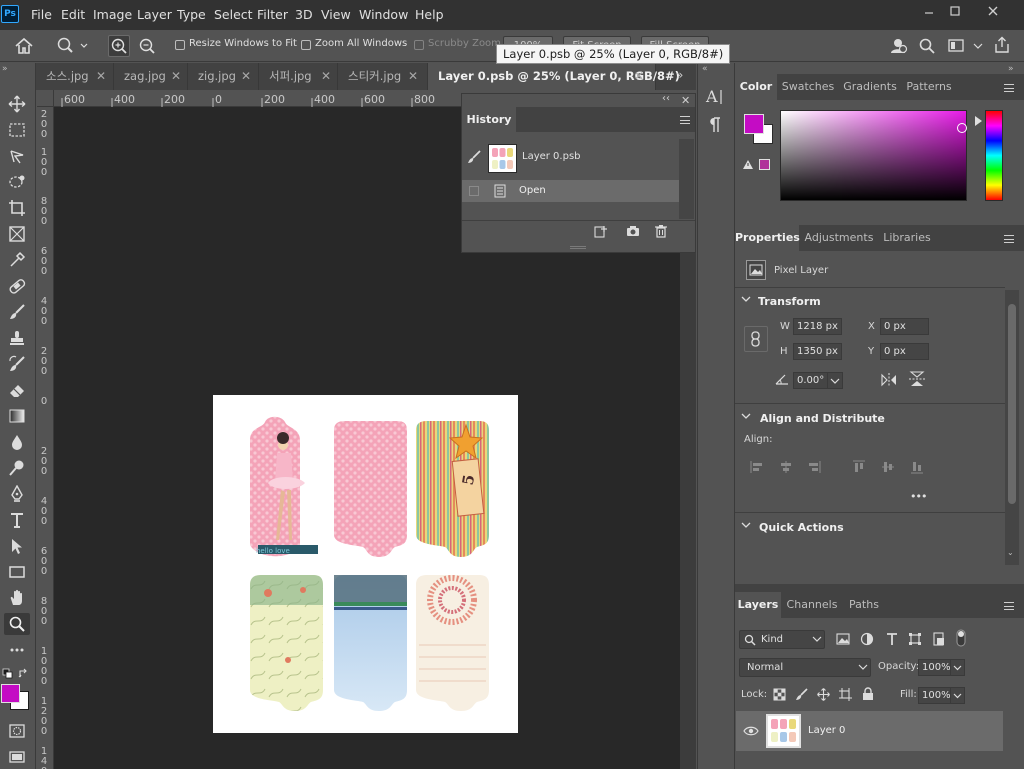 The image size is (1024, 769). I want to click on color-panel-menu-icon, so click(1009, 88).